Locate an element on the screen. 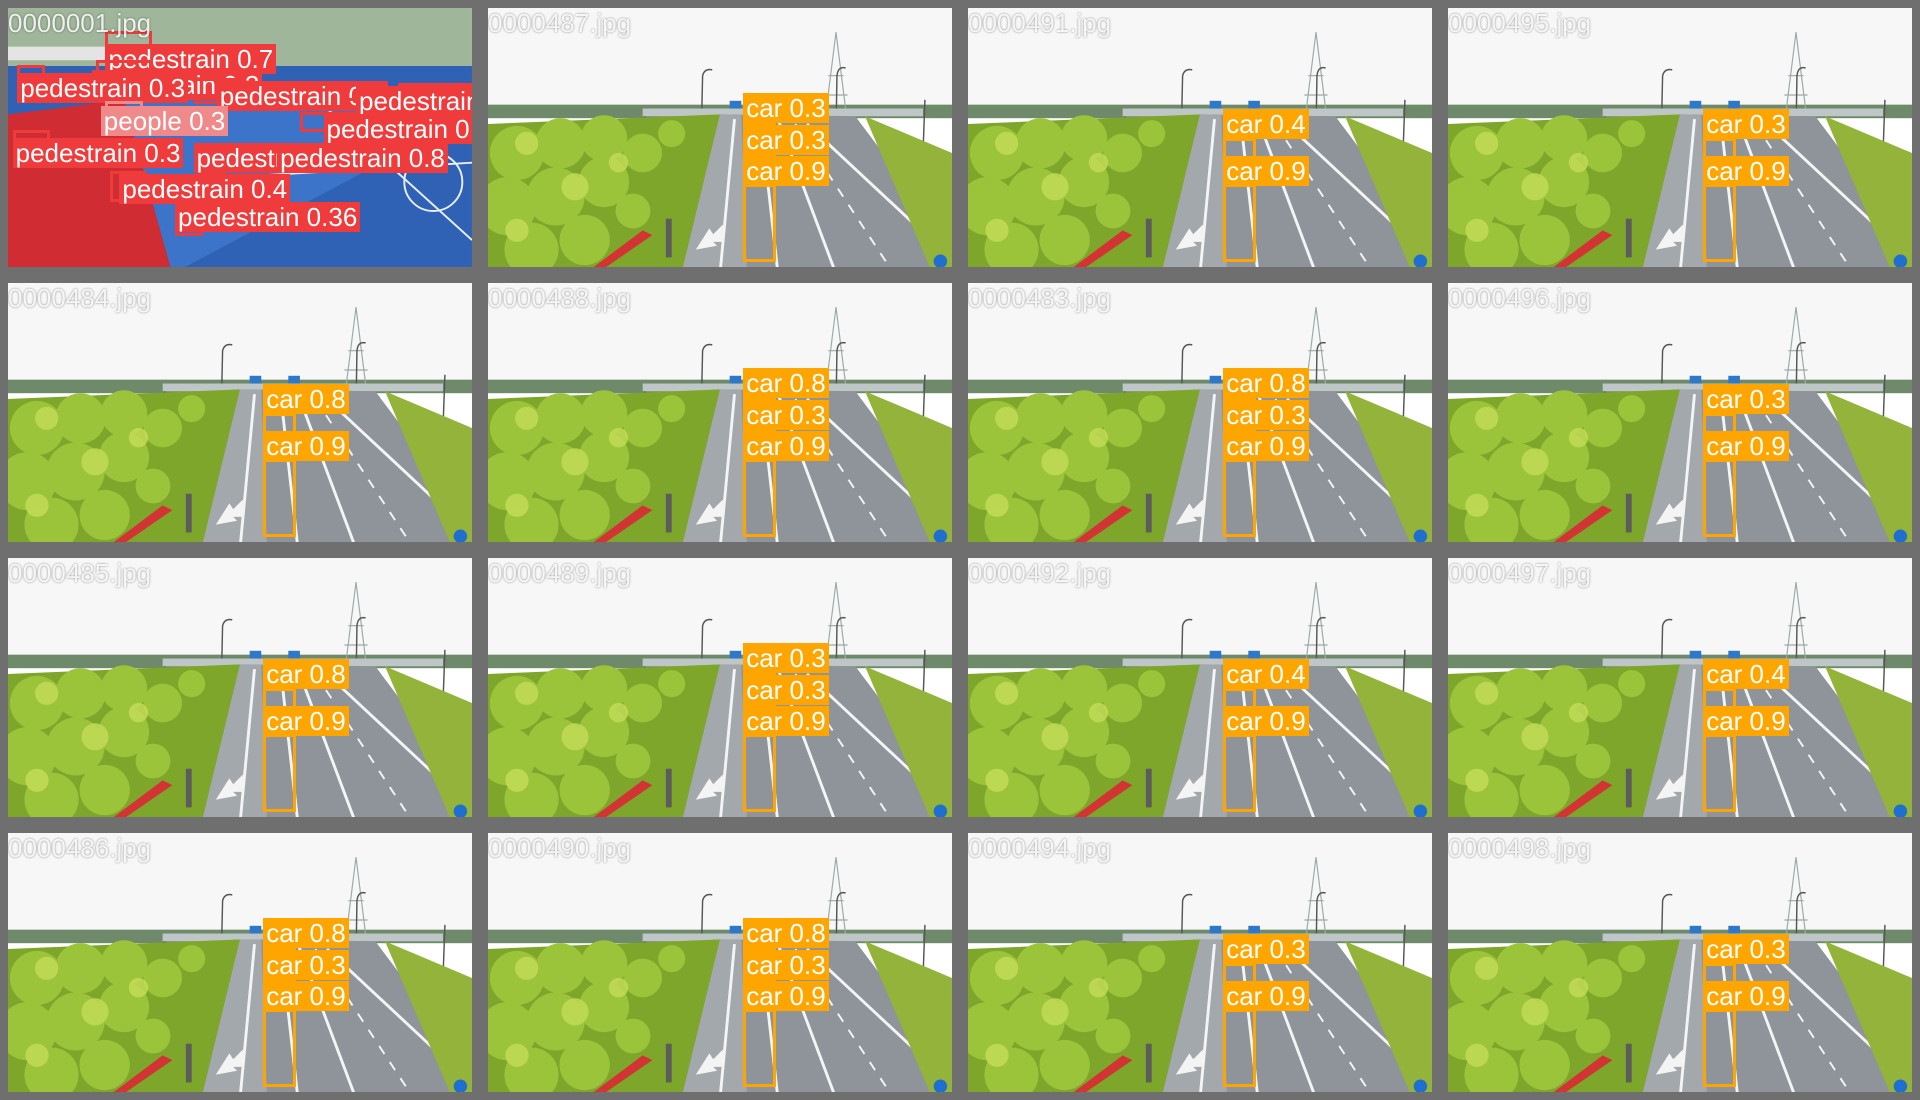  tile-filename: 0000488.jpg is located at coordinates (560, 298).